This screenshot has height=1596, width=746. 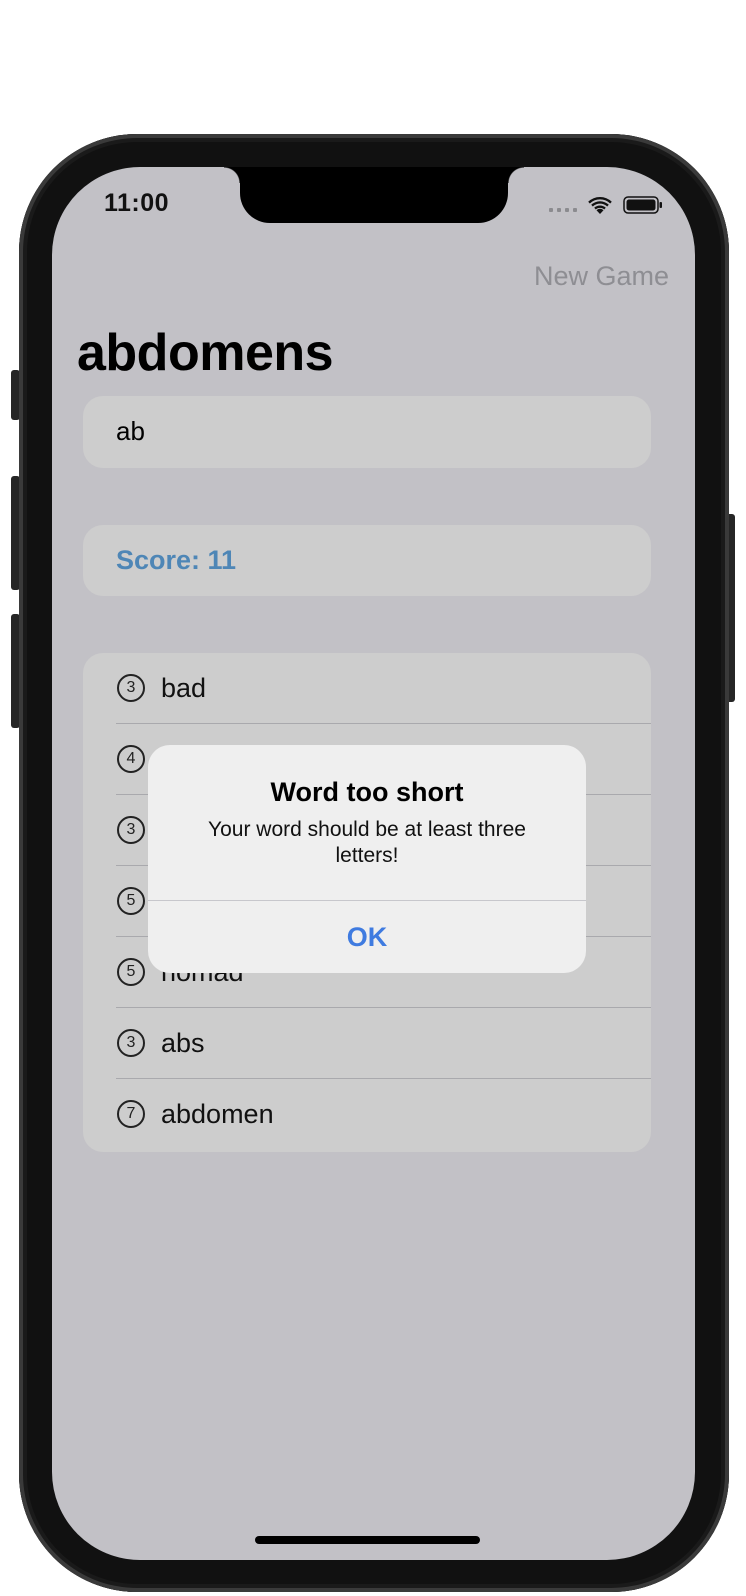 I want to click on list-item: 3 bad, so click(x=367, y=688).